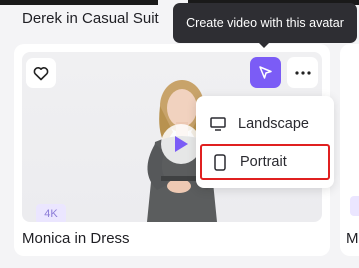 The width and height of the screenshot is (359, 268). I want to click on next-card-title: Mo, so click(352, 238).